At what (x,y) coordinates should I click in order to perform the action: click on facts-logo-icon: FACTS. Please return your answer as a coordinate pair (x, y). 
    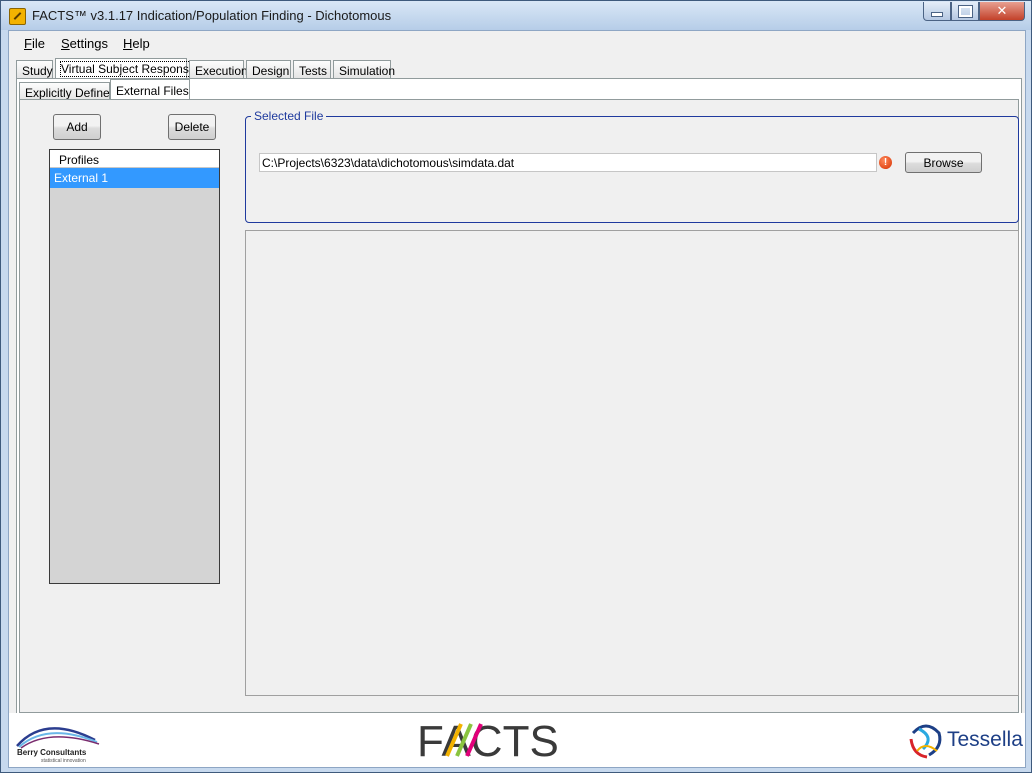
    Looking at the image, I should click on (488, 741).